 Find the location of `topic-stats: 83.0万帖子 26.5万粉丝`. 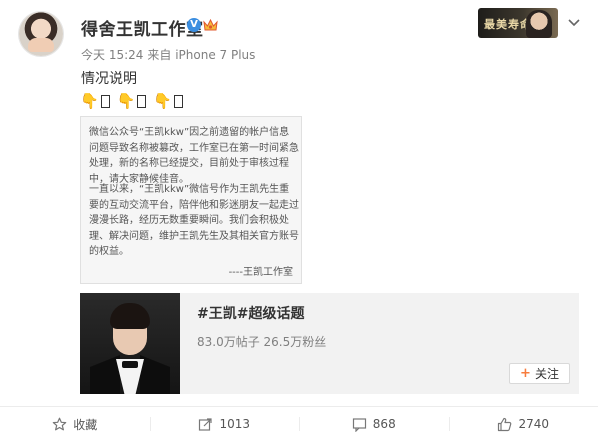

topic-stats: 83.0万帖子 26.5万粉丝 is located at coordinates (262, 342).